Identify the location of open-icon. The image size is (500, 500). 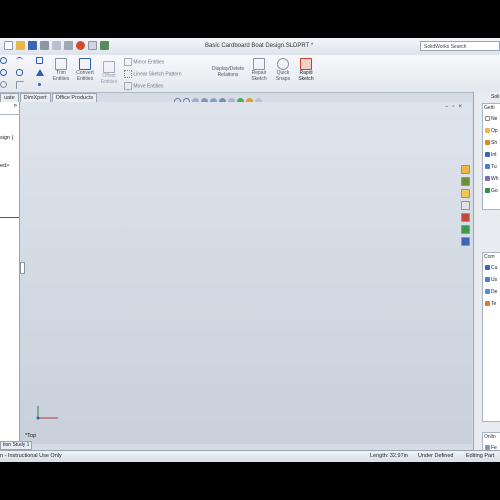
(20, 45).